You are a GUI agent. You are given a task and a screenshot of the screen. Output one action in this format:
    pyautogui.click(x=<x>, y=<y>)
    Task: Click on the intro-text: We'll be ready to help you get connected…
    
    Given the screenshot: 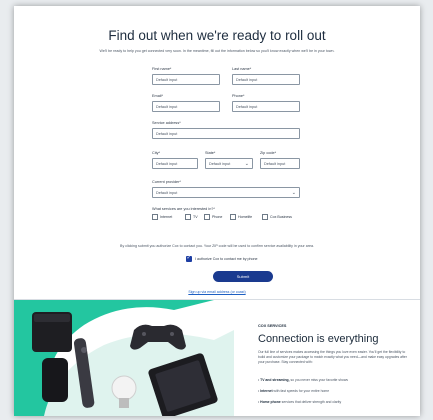 What is the action you would take?
    pyautogui.click(x=217, y=51)
    